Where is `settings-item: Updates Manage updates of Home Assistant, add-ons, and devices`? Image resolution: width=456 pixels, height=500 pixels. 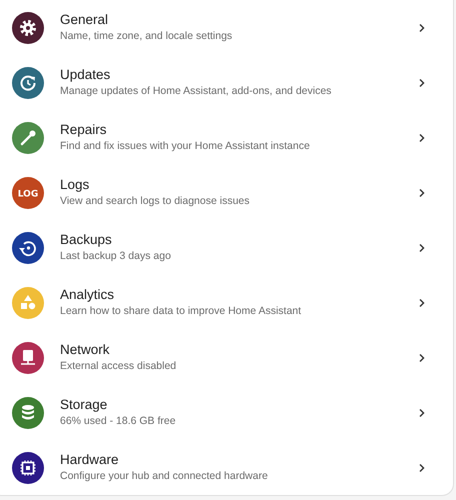 settings-item: Updates Manage updates of Home Assistant, add-ons, and devices is located at coordinates (226, 82).